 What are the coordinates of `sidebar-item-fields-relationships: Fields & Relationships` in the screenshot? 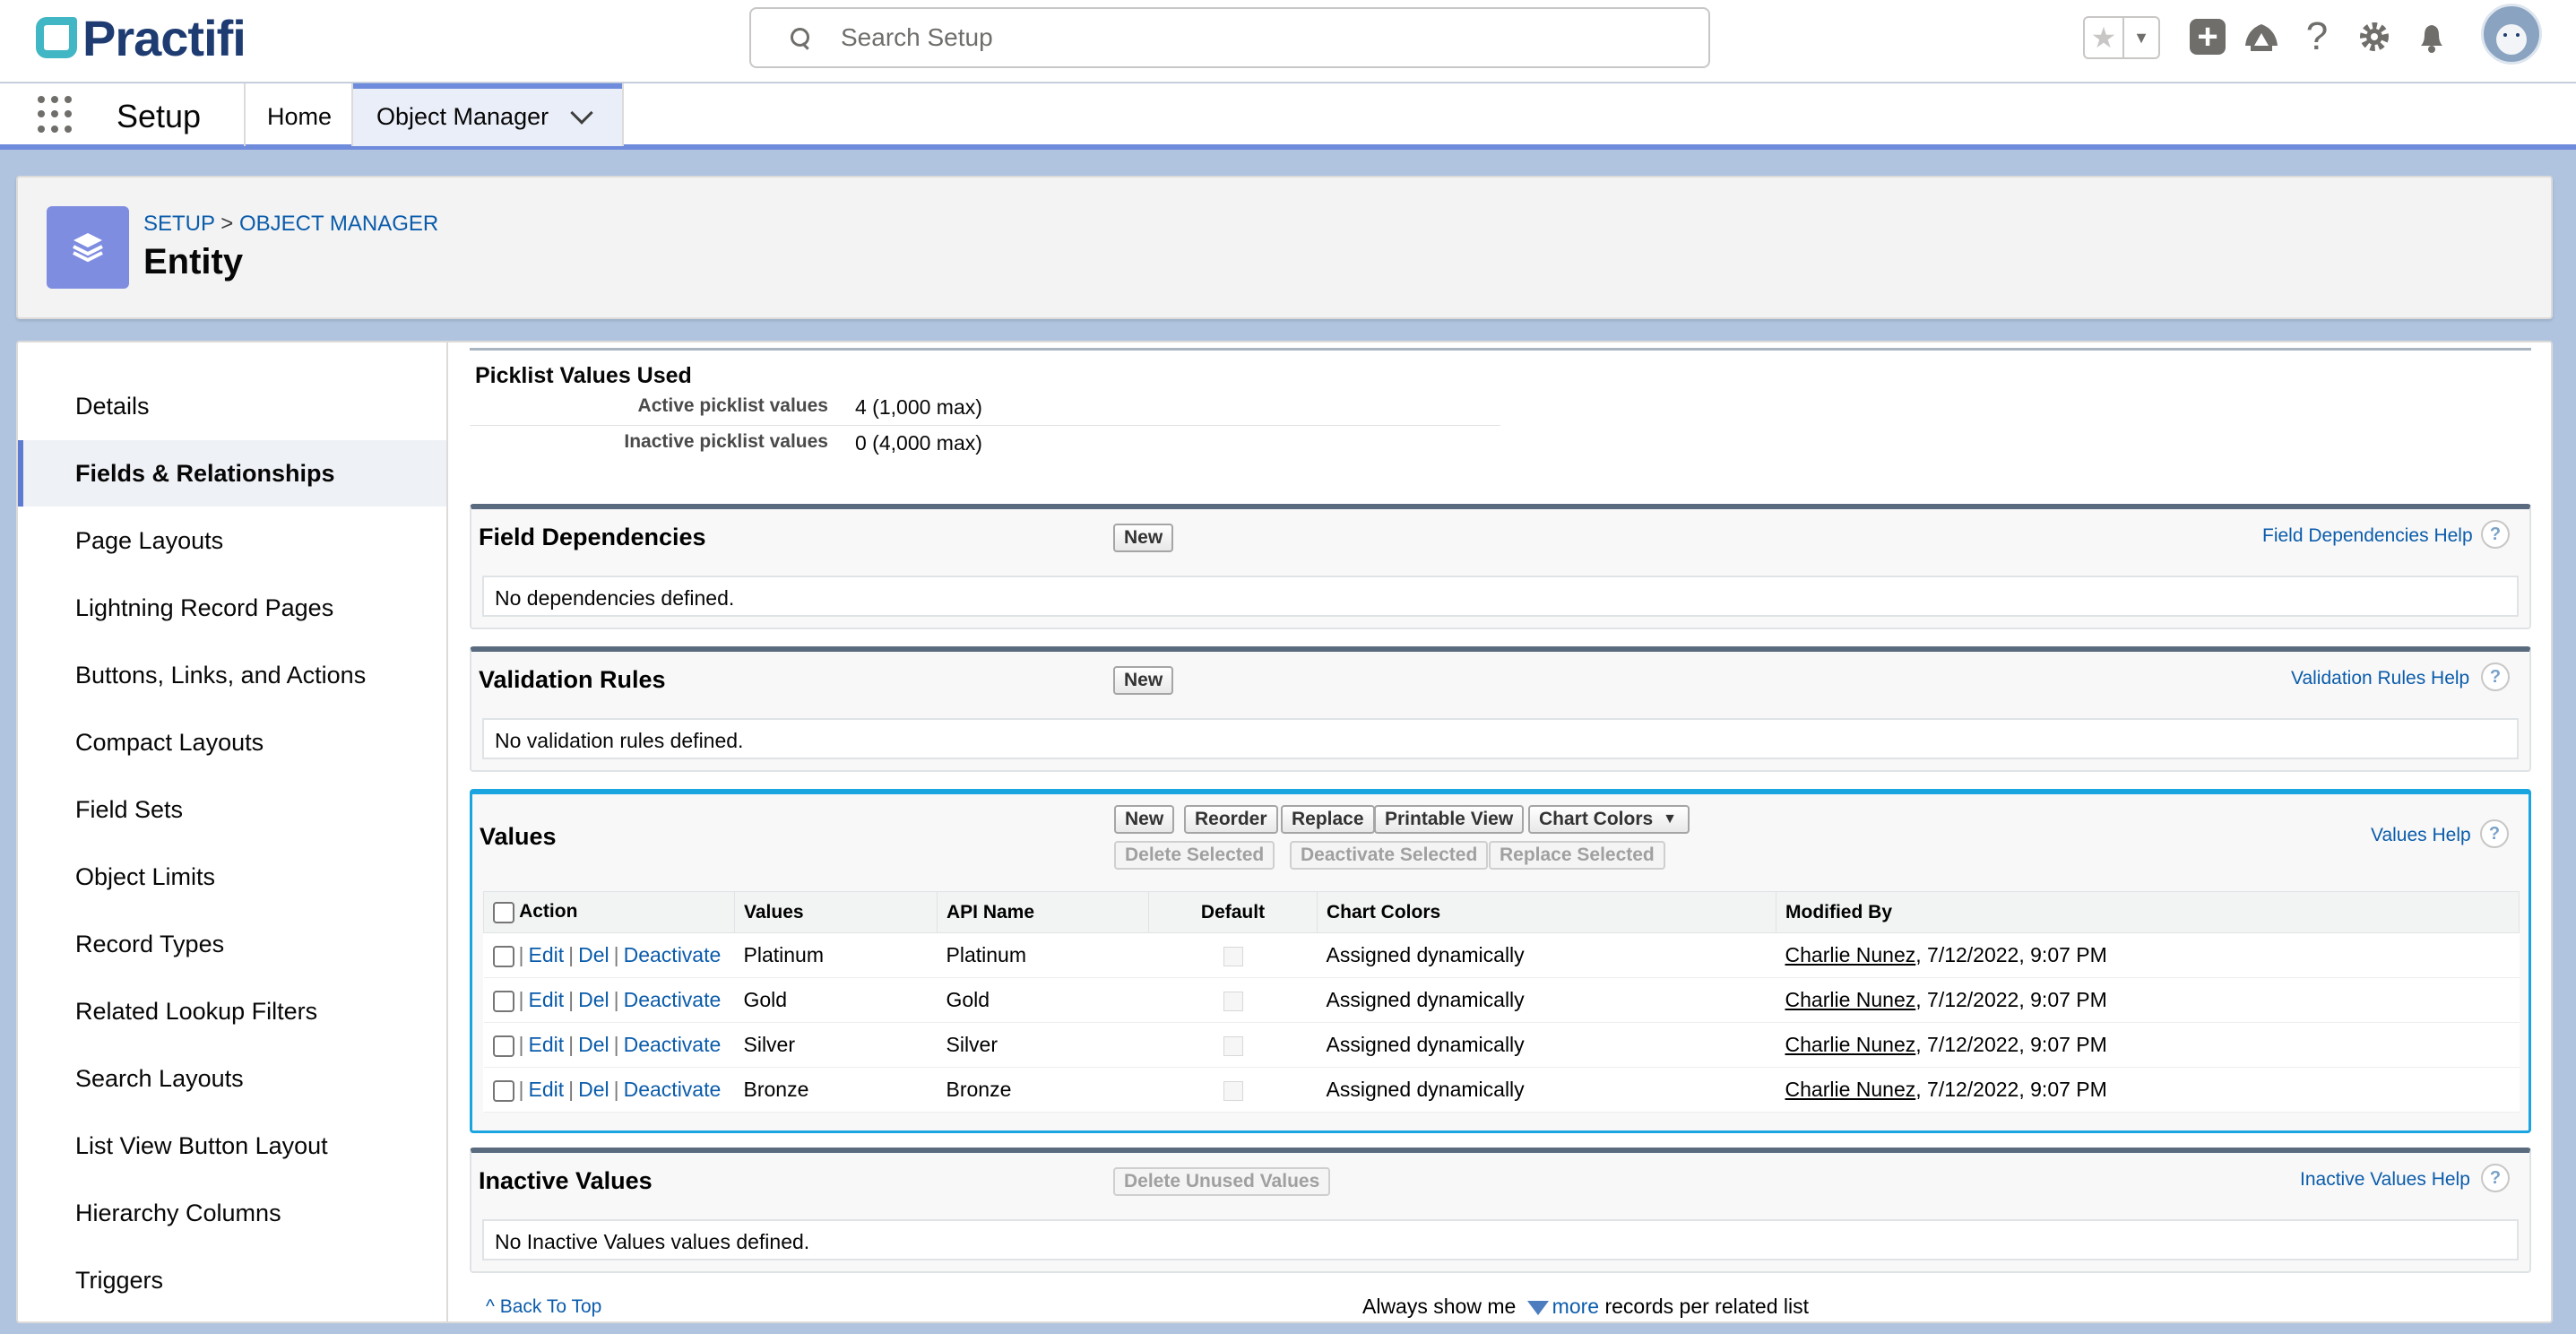 It's located at (232, 473).